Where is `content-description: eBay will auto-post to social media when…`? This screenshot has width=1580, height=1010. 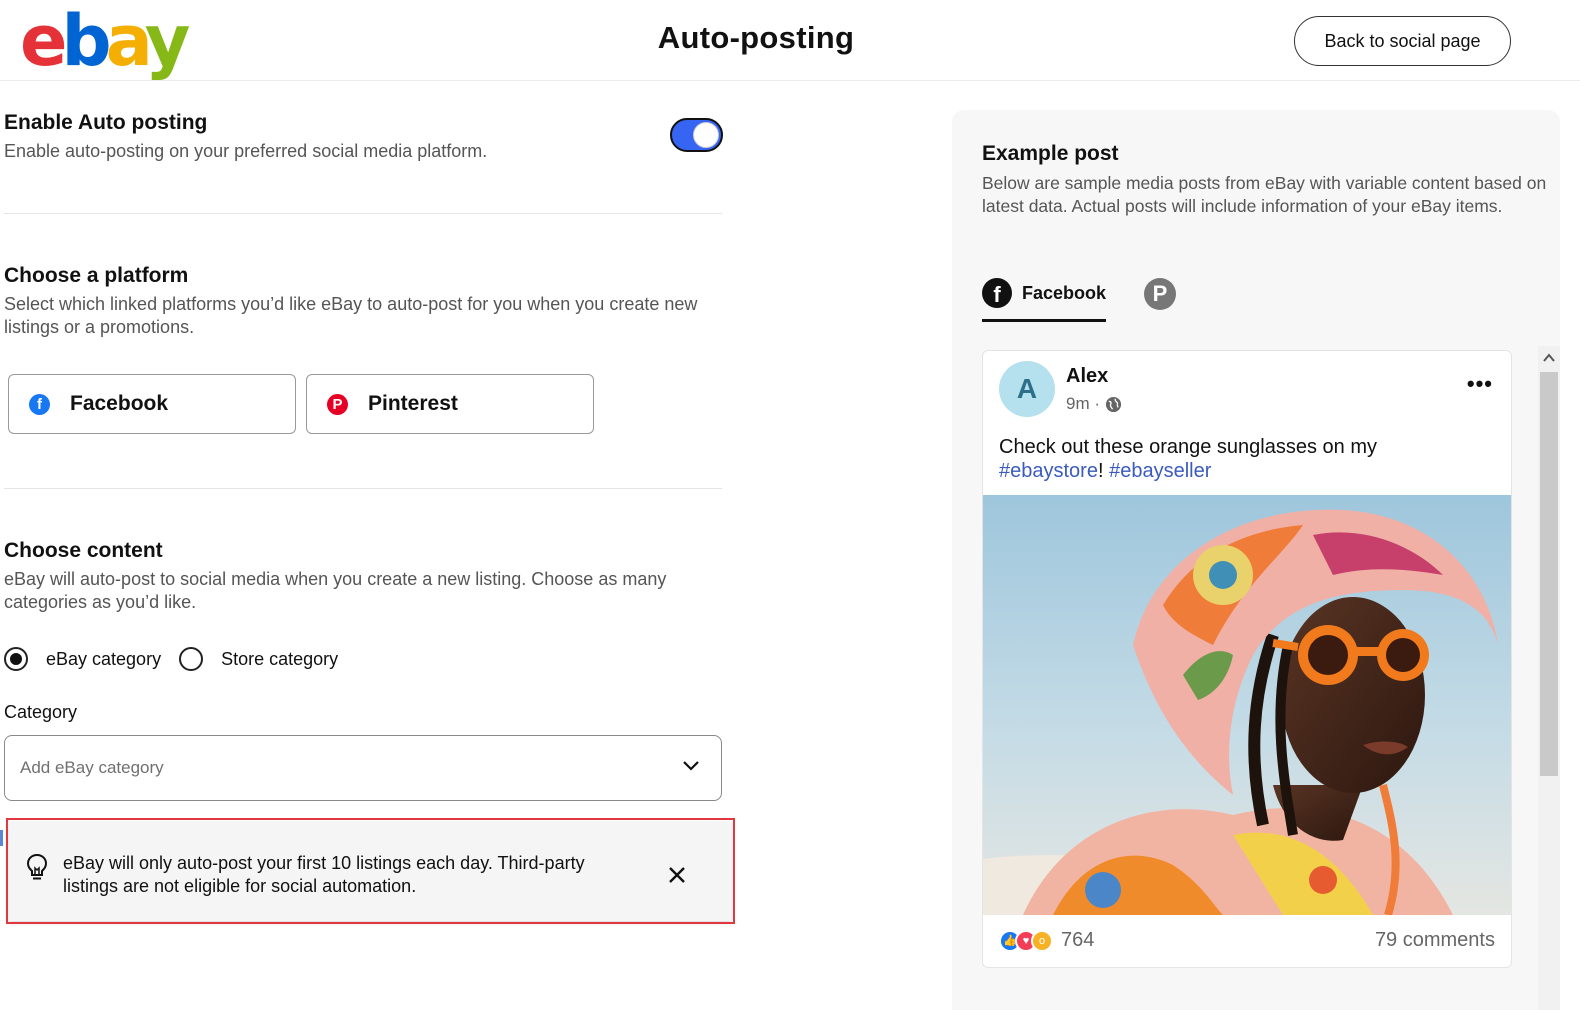 content-description: eBay will auto-post to social media when… is located at coordinates (335, 590).